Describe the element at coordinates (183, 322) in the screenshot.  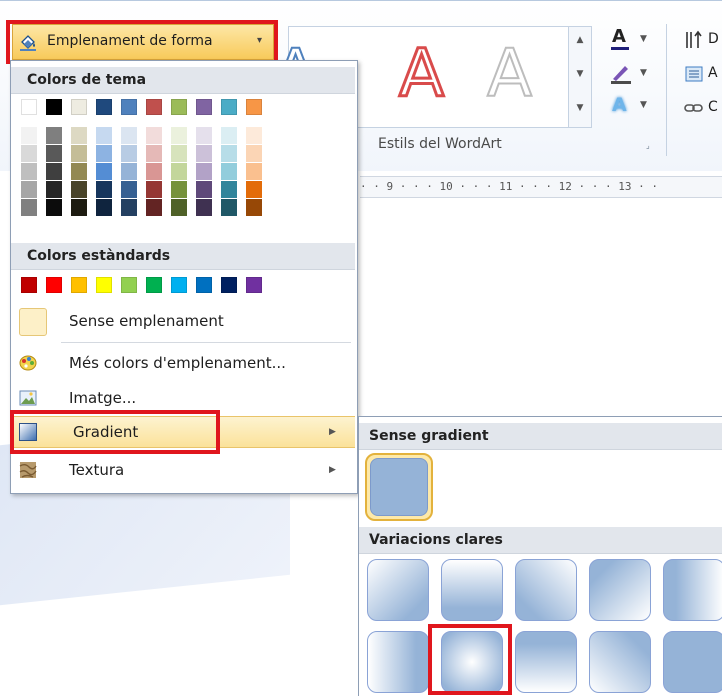
I see `no-fill-item: Sense emplenament` at that location.